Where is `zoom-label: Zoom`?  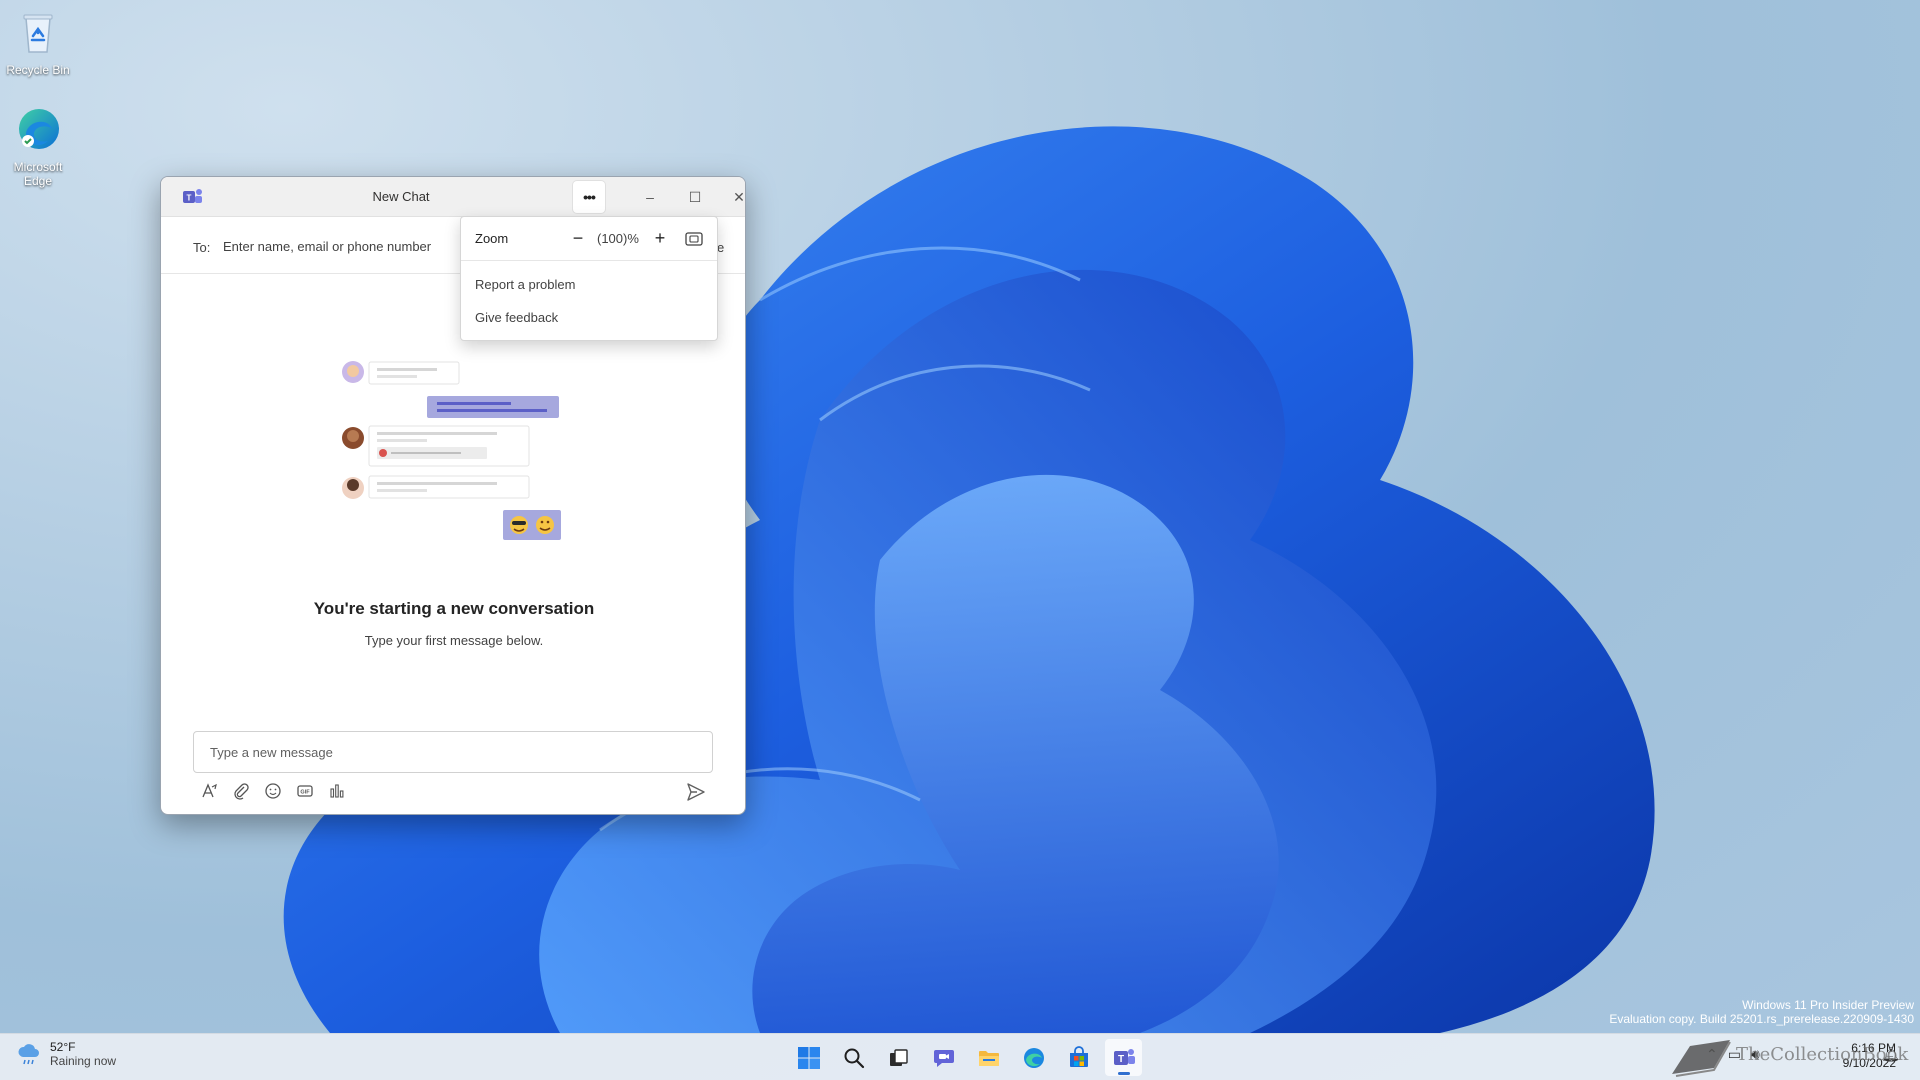 zoom-label: Zoom is located at coordinates (492, 238).